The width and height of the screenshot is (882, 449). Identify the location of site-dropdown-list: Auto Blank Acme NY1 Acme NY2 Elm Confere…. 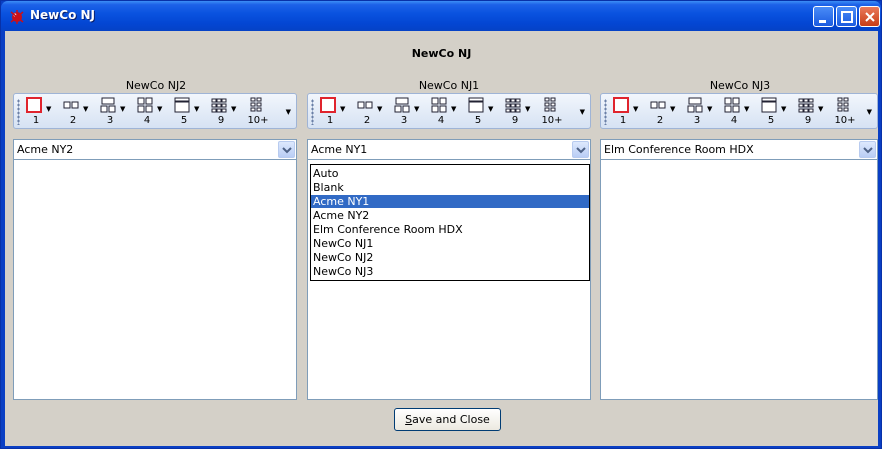
(450, 222).